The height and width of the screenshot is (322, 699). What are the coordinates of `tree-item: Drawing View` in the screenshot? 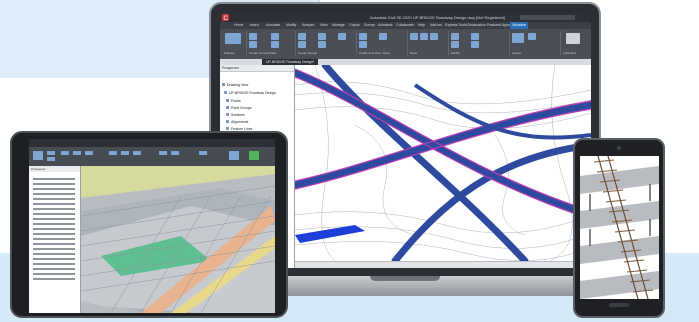 It's located at (235, 85).